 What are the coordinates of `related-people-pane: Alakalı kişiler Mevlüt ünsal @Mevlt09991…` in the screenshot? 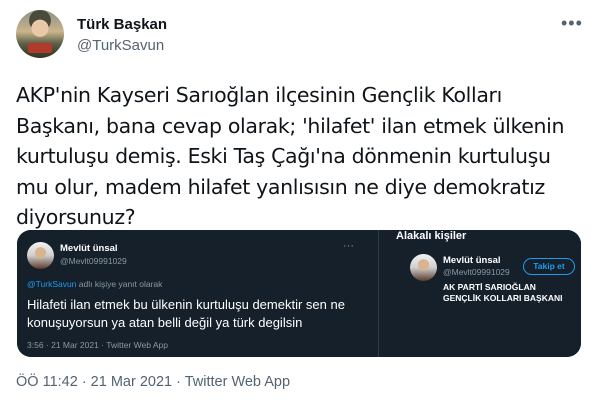 It's located at (479, 293).